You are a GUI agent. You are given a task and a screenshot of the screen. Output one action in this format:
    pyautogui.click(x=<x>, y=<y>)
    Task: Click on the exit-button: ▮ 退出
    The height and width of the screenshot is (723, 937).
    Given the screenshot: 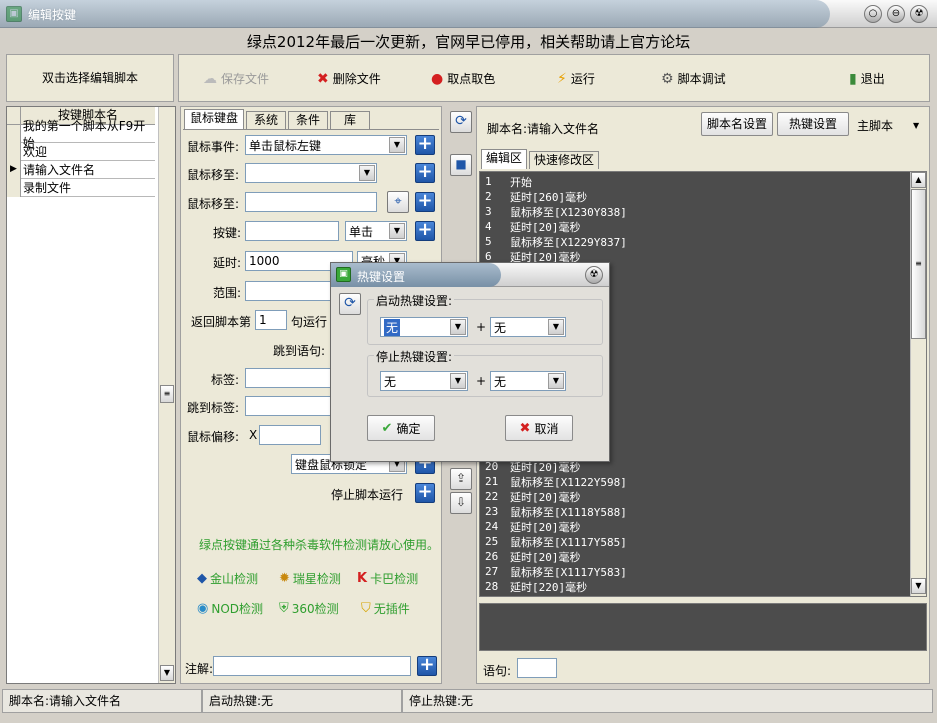 What is the action you would take?
    pyautogui.click(x=867, y=78)
    